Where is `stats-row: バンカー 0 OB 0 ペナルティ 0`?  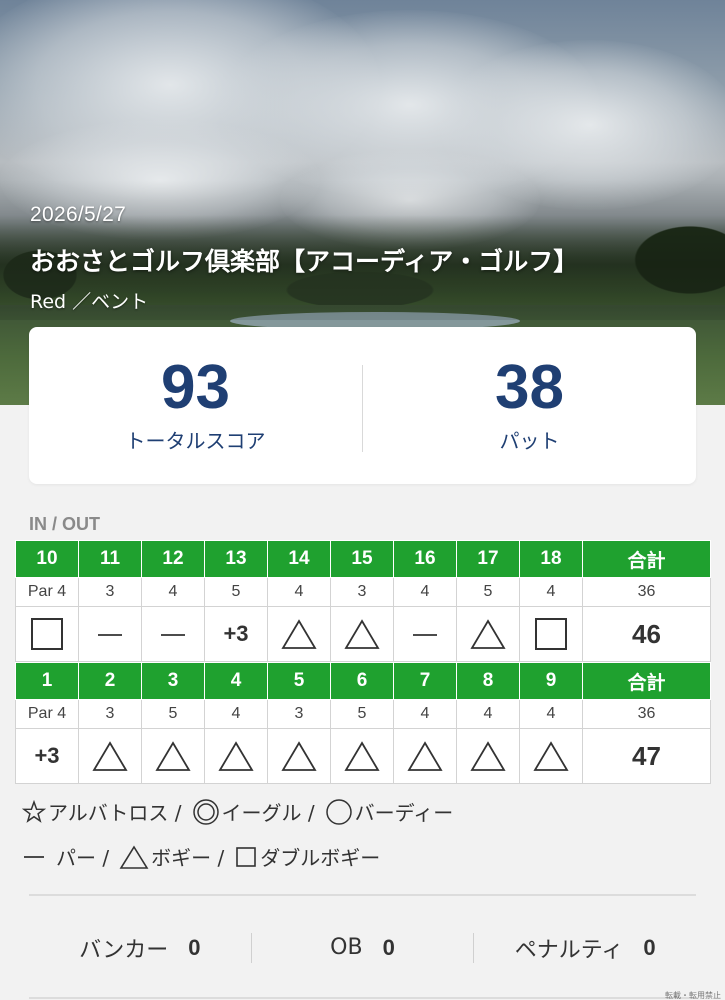
stats-row: バンカー 0 OB 0 ペナルティ 0 is located at coordinates (362, 947).